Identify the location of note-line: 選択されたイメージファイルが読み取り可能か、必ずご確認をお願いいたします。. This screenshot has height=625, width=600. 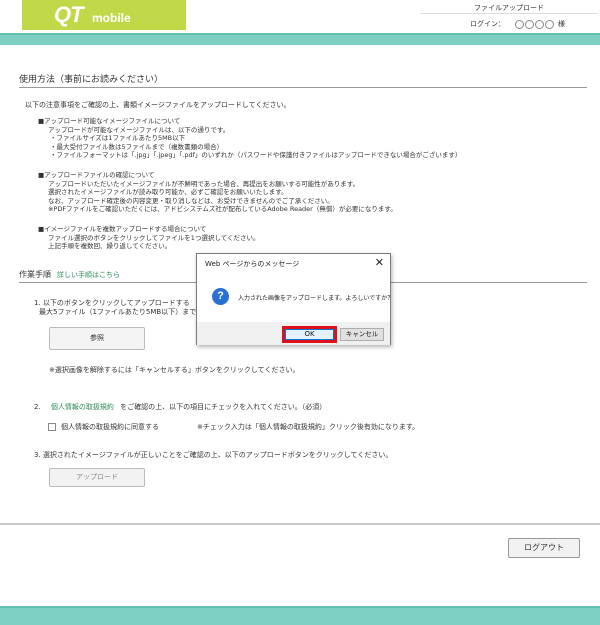
(168, 192).